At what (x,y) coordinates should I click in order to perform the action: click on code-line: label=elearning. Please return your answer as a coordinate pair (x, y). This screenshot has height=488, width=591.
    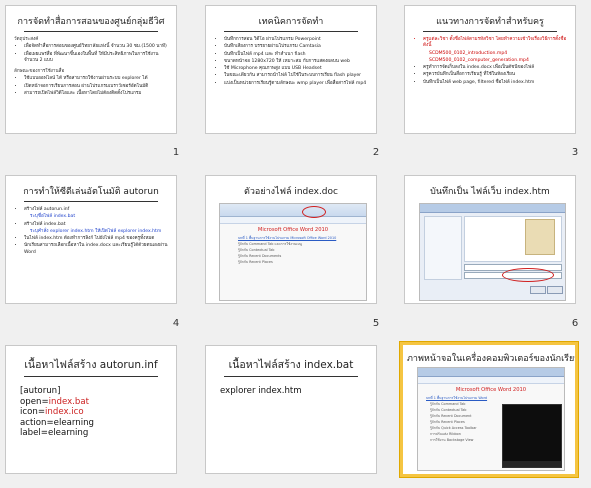
    Looking at the image, I should click on (54, 433).